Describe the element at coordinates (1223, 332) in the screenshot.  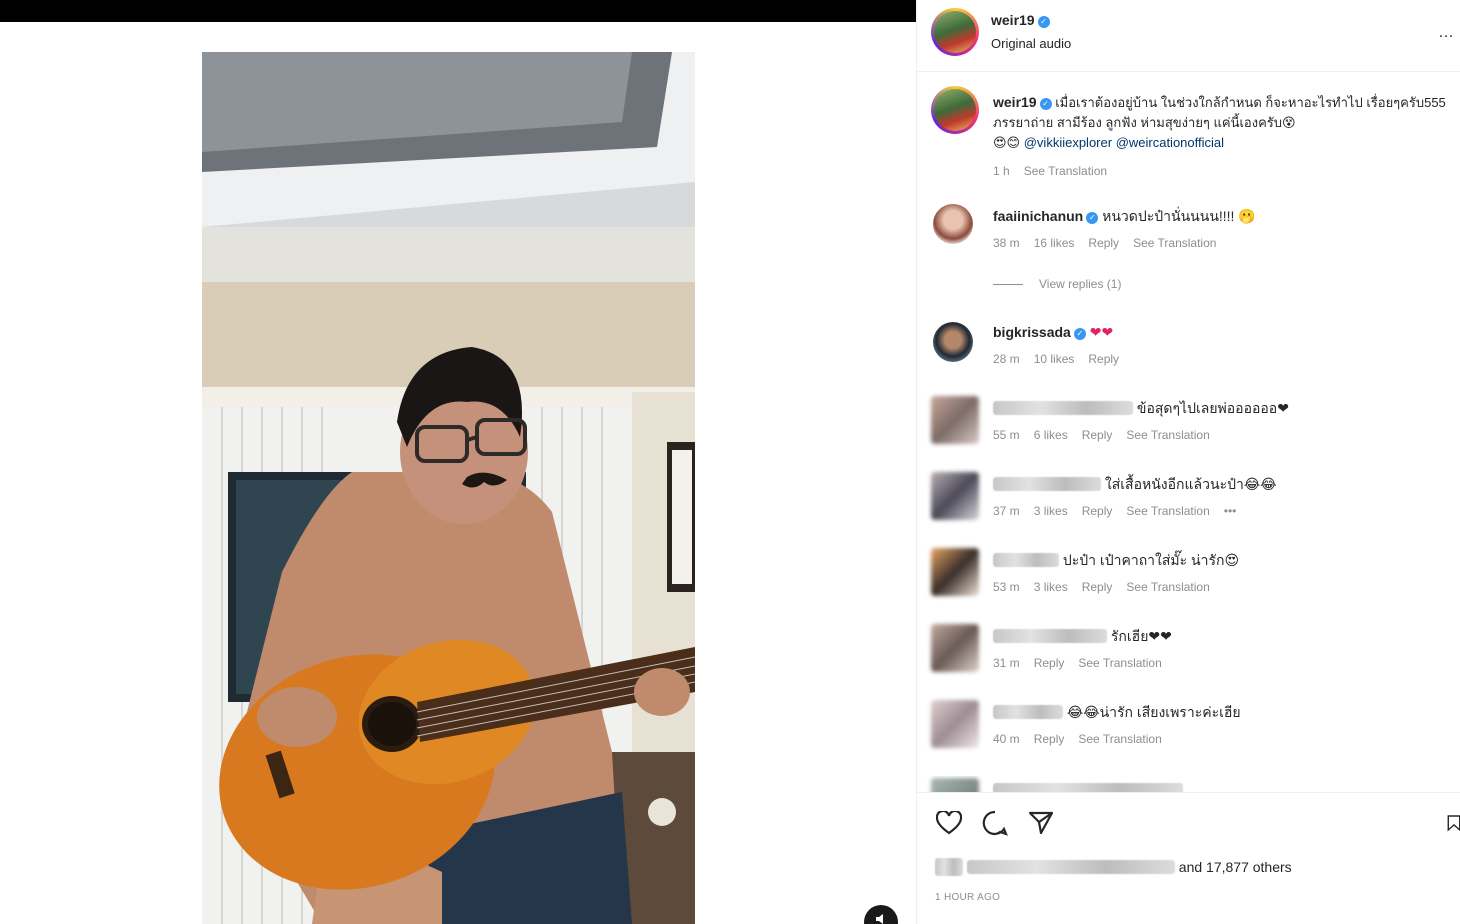
I see `comment-body: bigkrissada ✓ ❤❤` at that location.